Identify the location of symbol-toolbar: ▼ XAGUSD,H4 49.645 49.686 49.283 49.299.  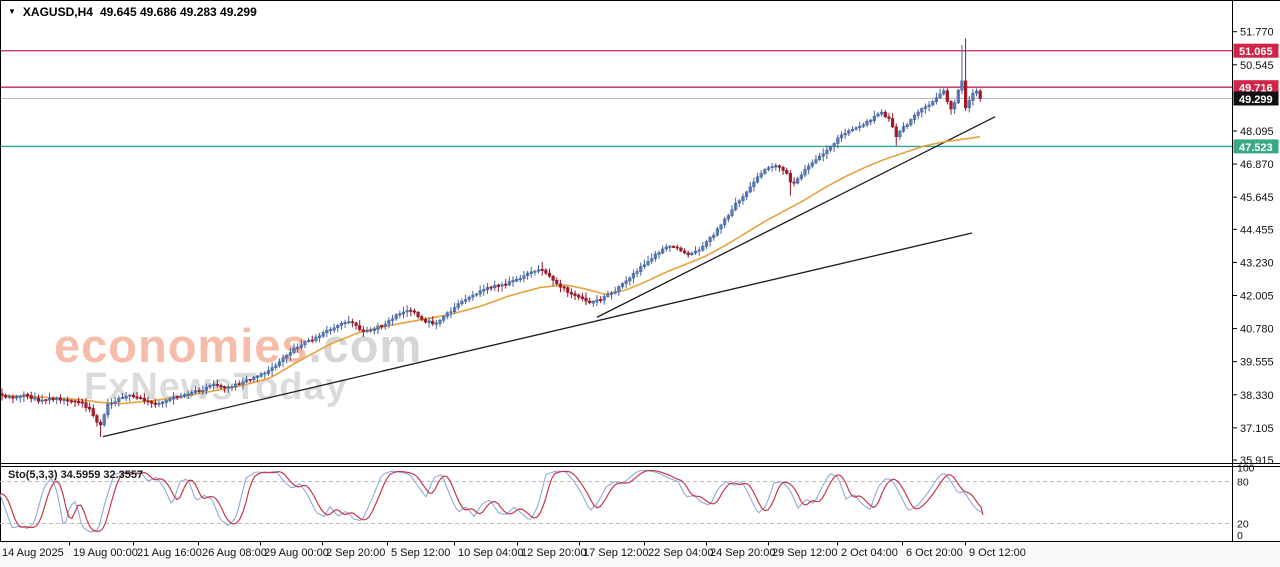
(132, 12).